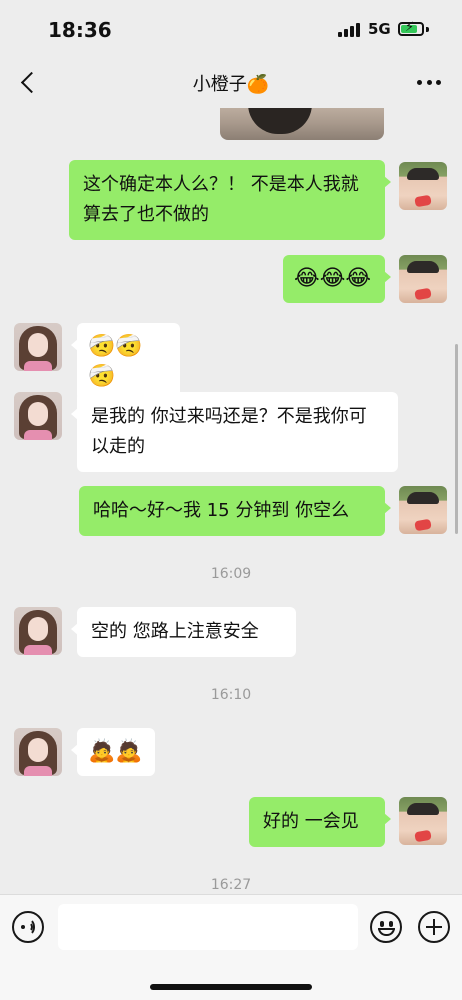 The height and width of the screenshot is (1000, 462). What do you see at coordinates (386, 927) in the screenshot?
I see `emoji-smile-icon` at bounding box center [386, 927].